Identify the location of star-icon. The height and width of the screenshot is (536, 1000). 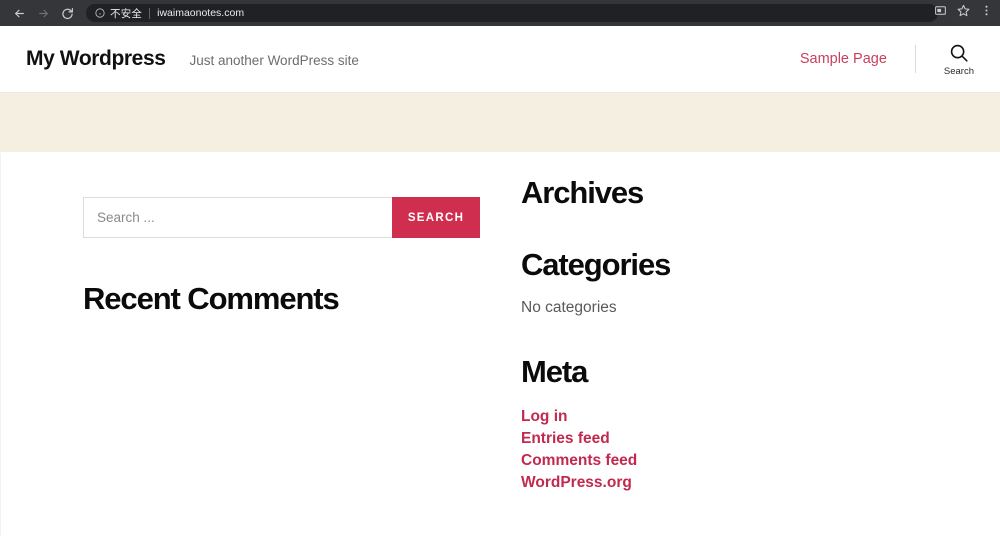
(963, 13).